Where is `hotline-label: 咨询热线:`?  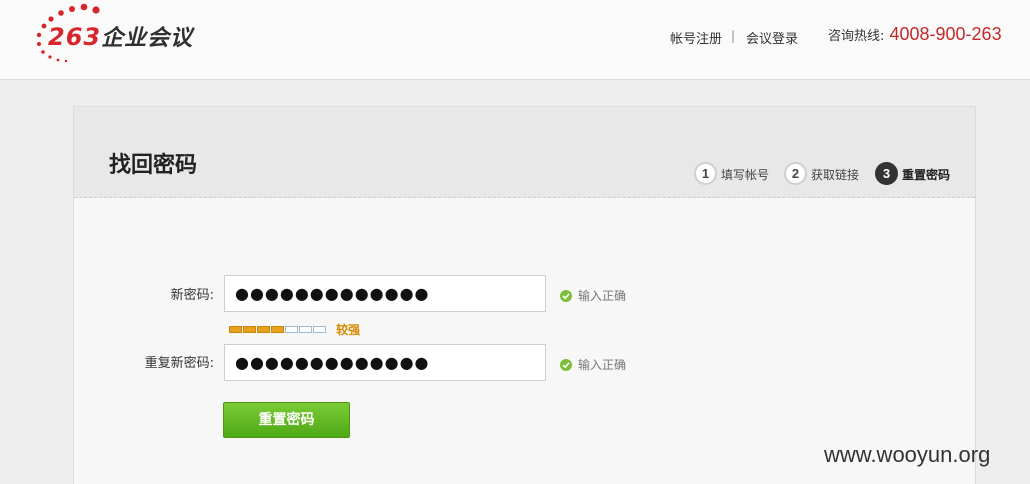 hotline-label: 咨询热线: is located at coordinates (856, 36).